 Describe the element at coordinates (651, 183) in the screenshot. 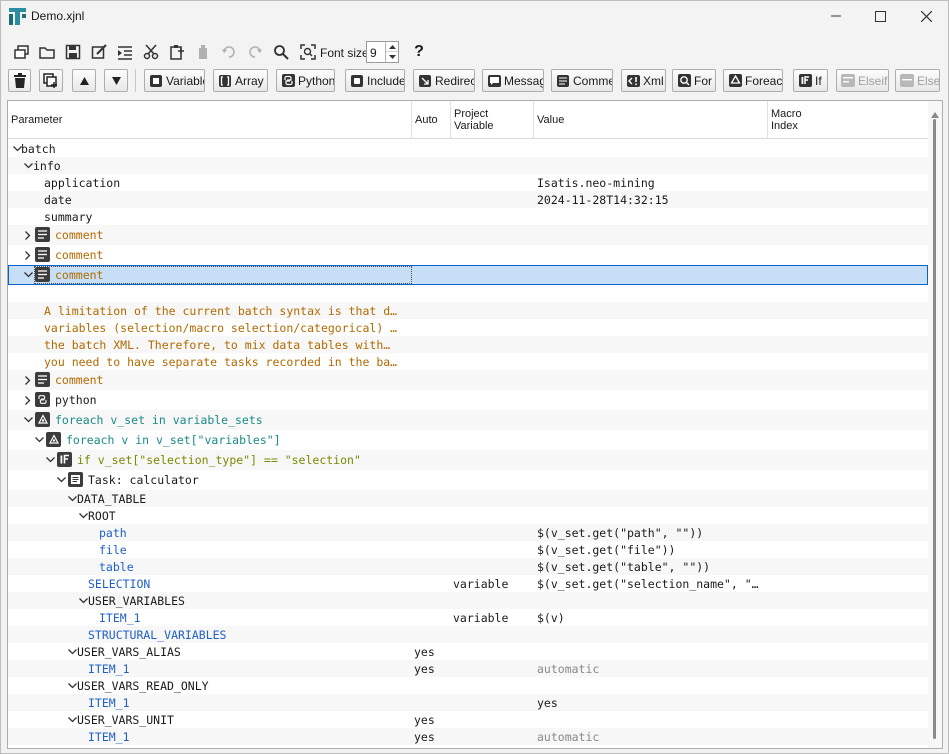

I see `value-cell: Isatis.neo-mining` at that location.